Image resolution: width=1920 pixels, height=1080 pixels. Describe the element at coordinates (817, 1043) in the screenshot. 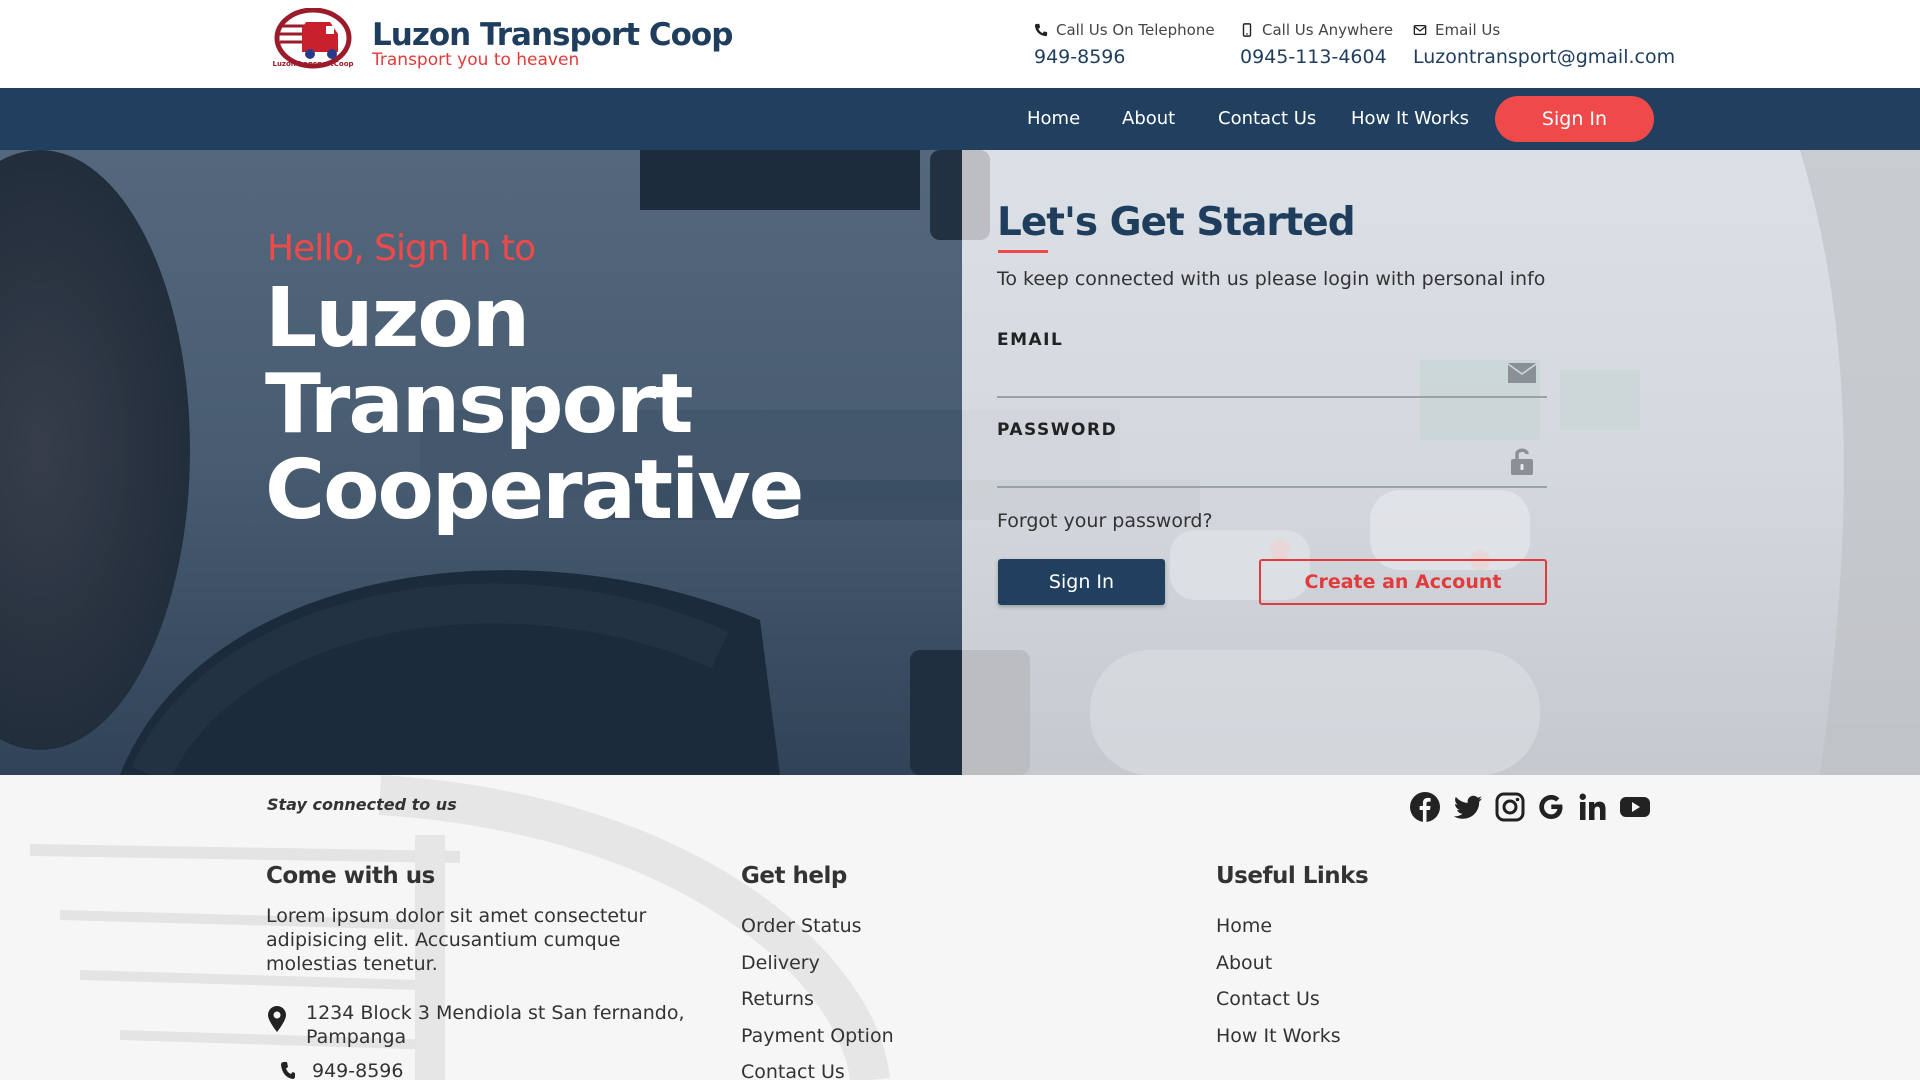

I see `footer-link-payment-option: Payment Option` at that location.